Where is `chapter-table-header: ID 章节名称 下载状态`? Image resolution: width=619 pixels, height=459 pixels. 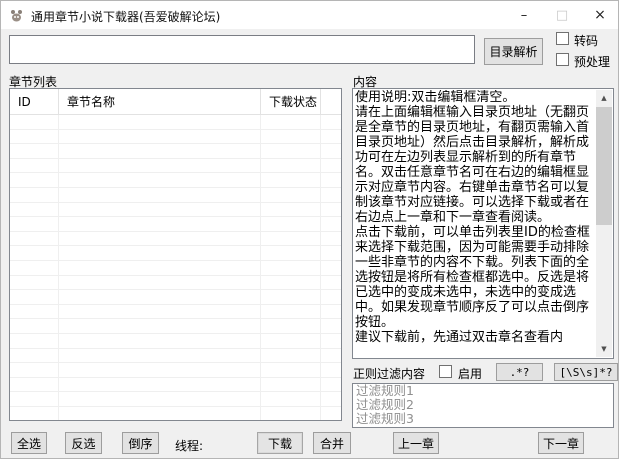 chapter-table-header: ID 章节名称 下载状态 is located at coordinates (175, 102).